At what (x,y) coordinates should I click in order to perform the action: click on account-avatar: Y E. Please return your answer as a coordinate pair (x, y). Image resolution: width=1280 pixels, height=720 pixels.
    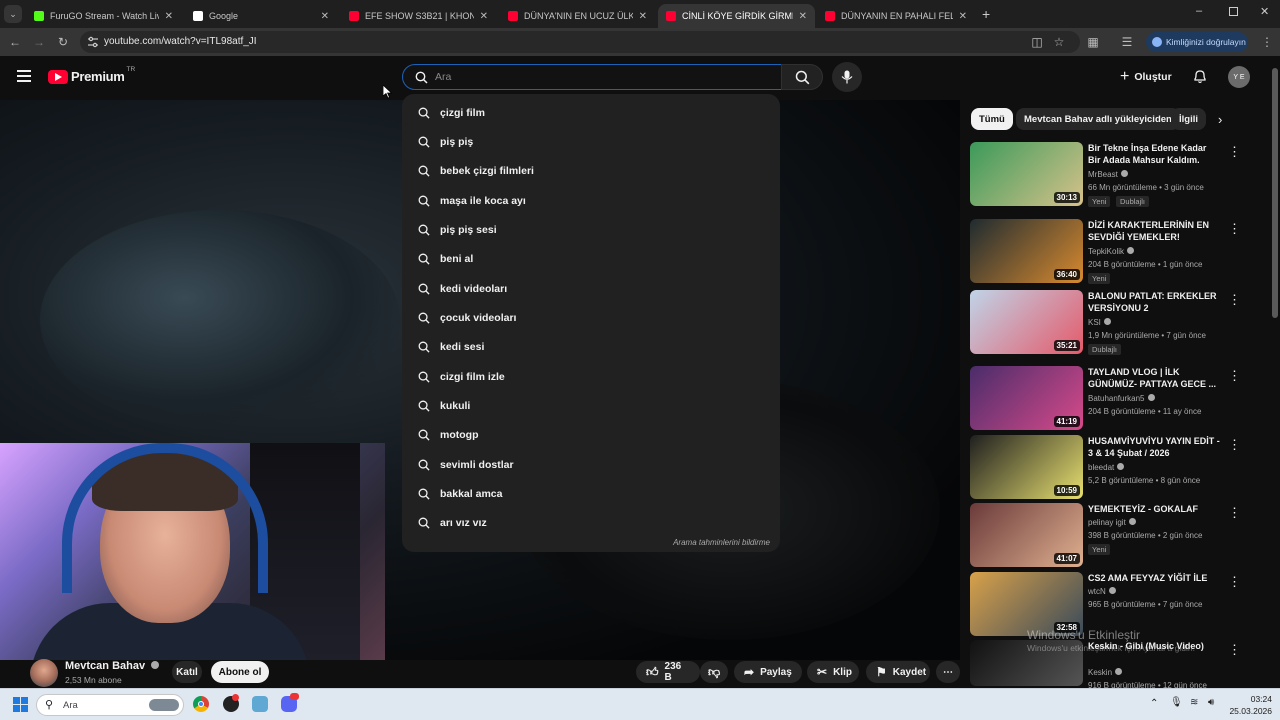
    Looking at the image, I should click on (1239, 77).